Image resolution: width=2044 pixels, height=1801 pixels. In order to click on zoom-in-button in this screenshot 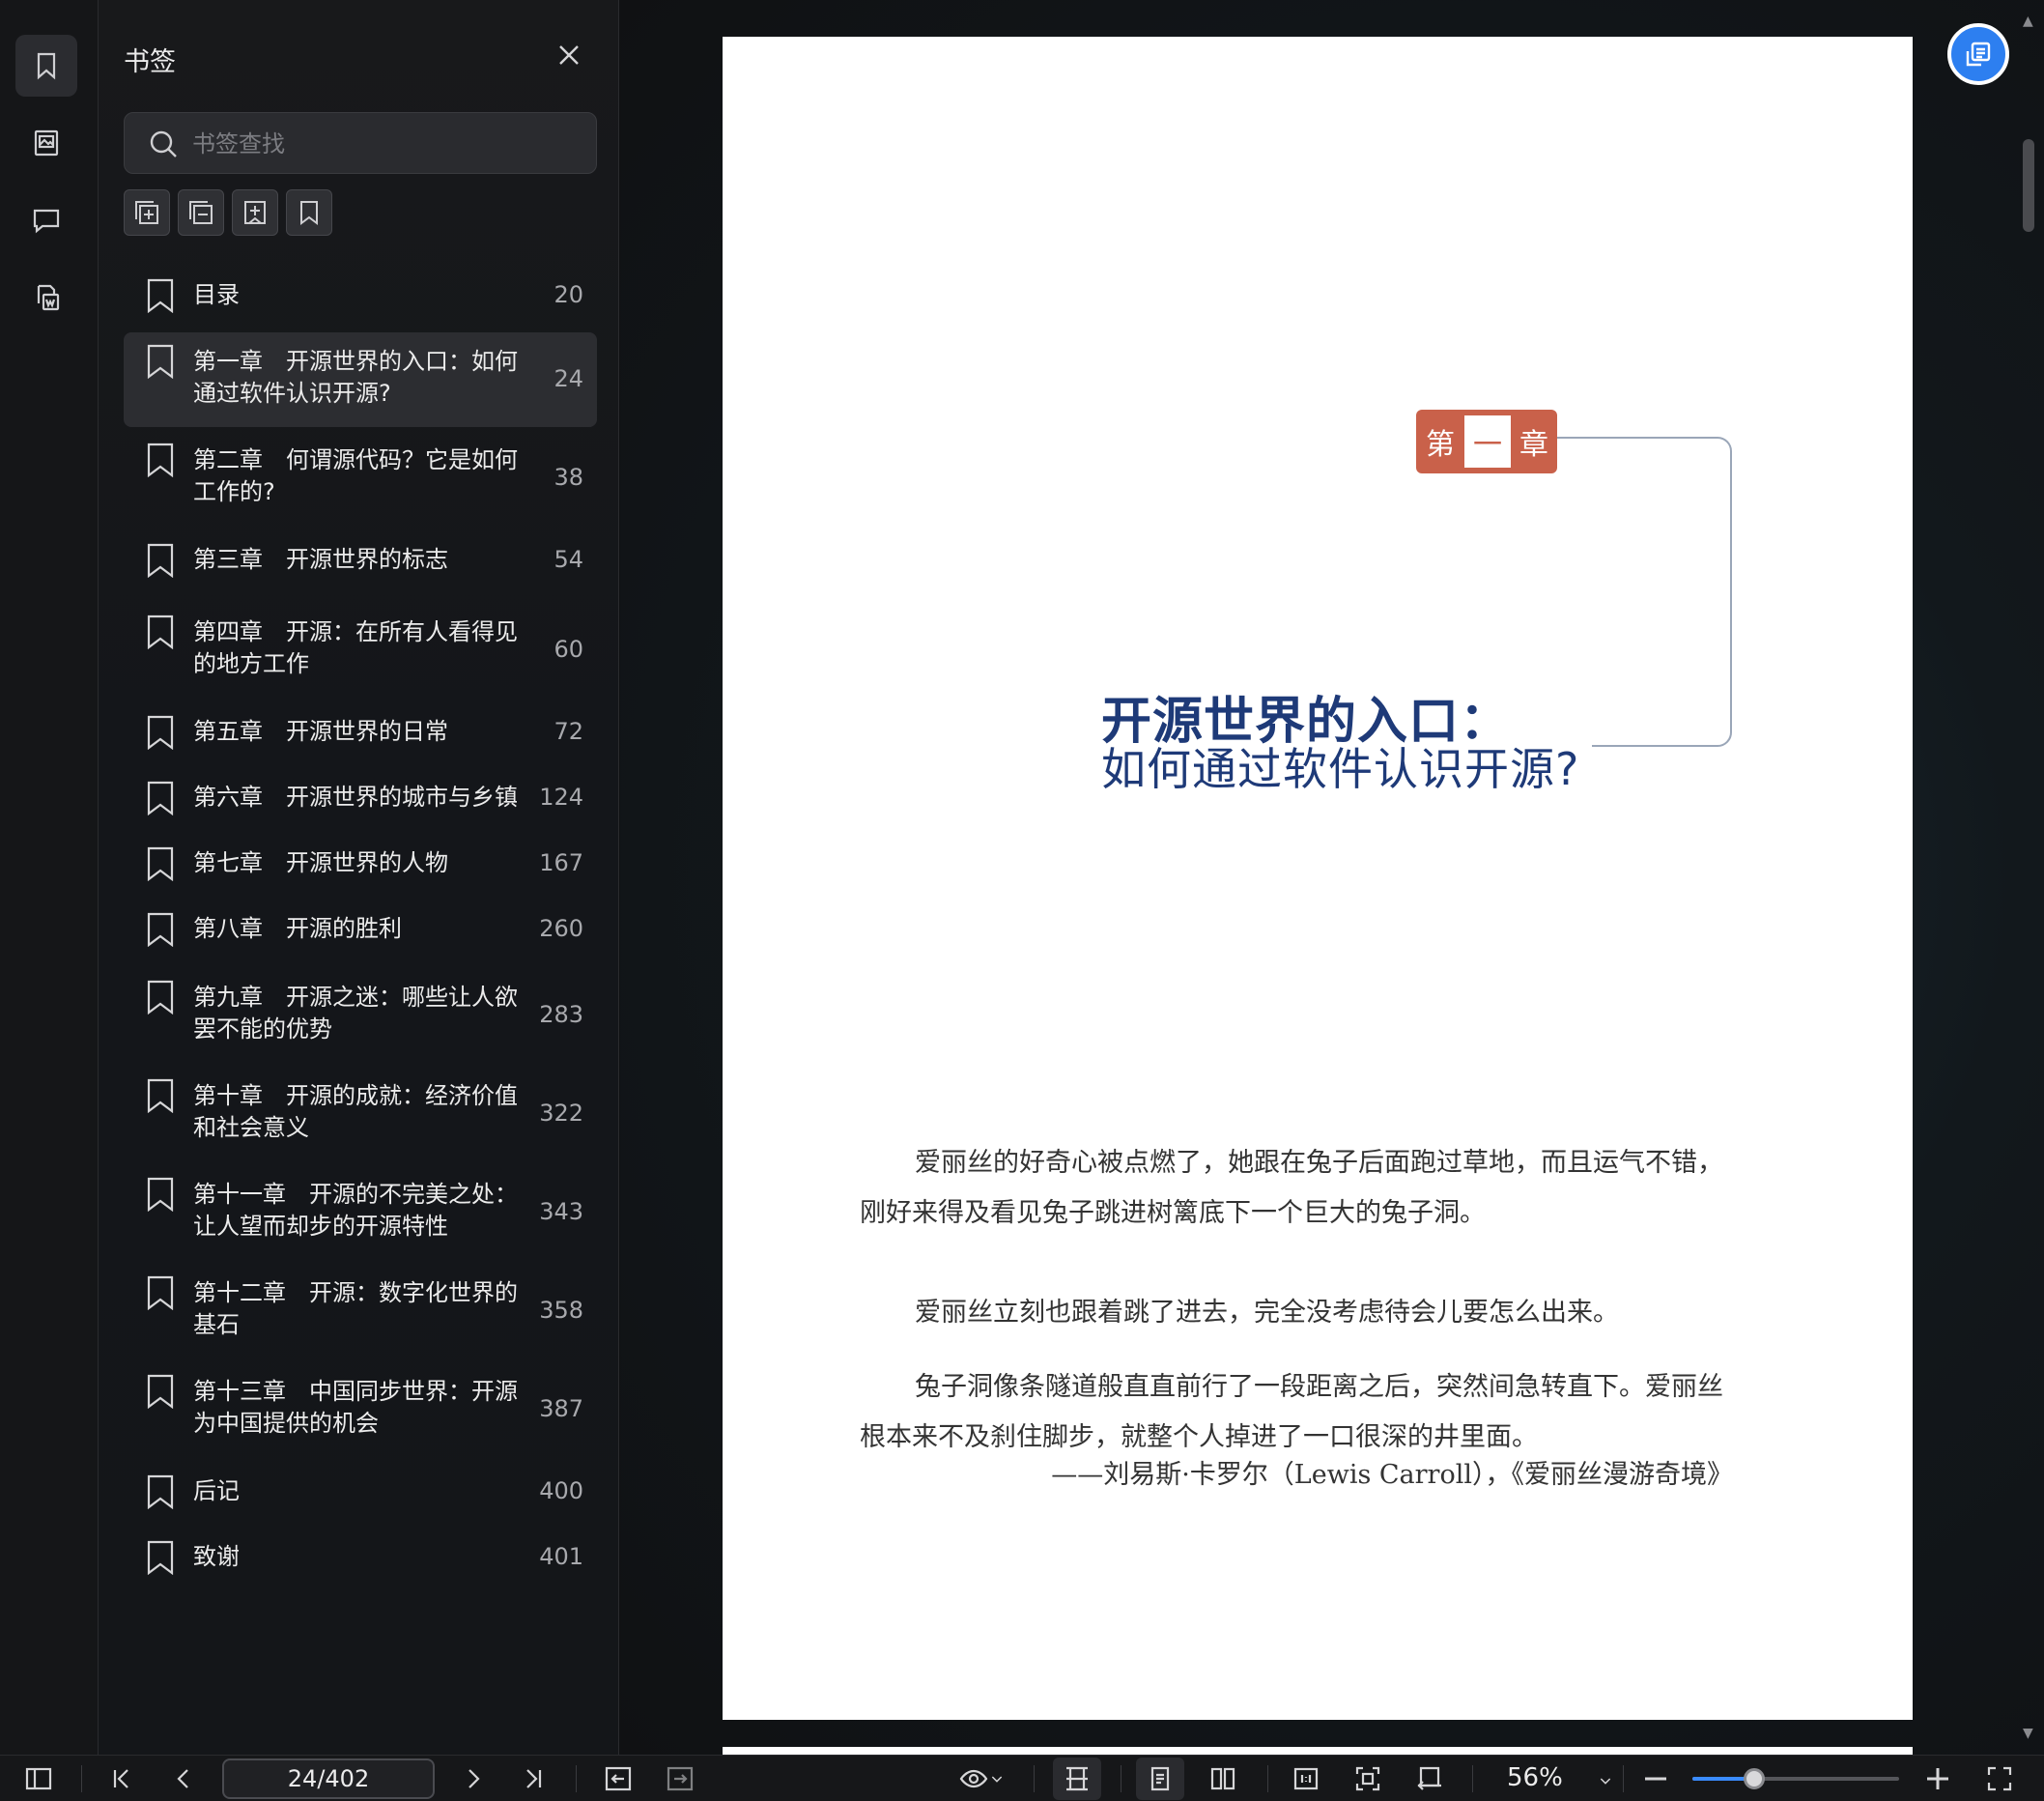, I will do `click(1938, 1778)`.